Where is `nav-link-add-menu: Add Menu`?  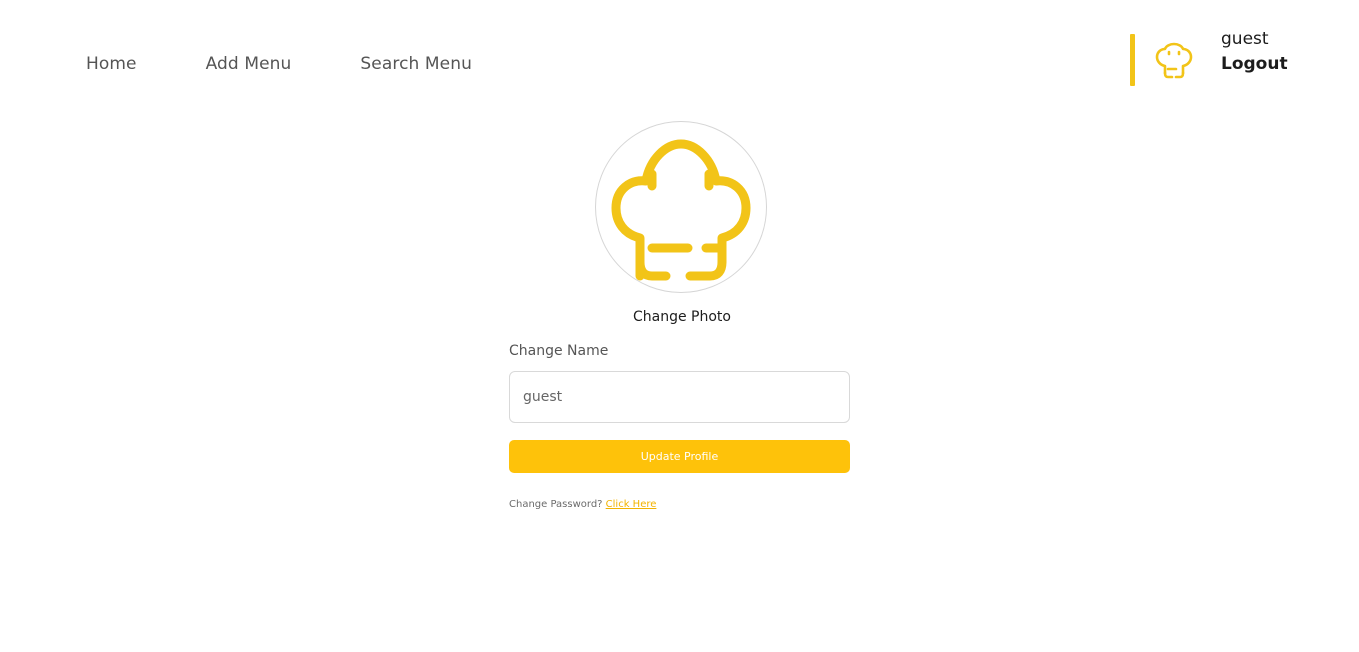 nav-link-add-menu: Add Menu is located at coordinates (249, 64).